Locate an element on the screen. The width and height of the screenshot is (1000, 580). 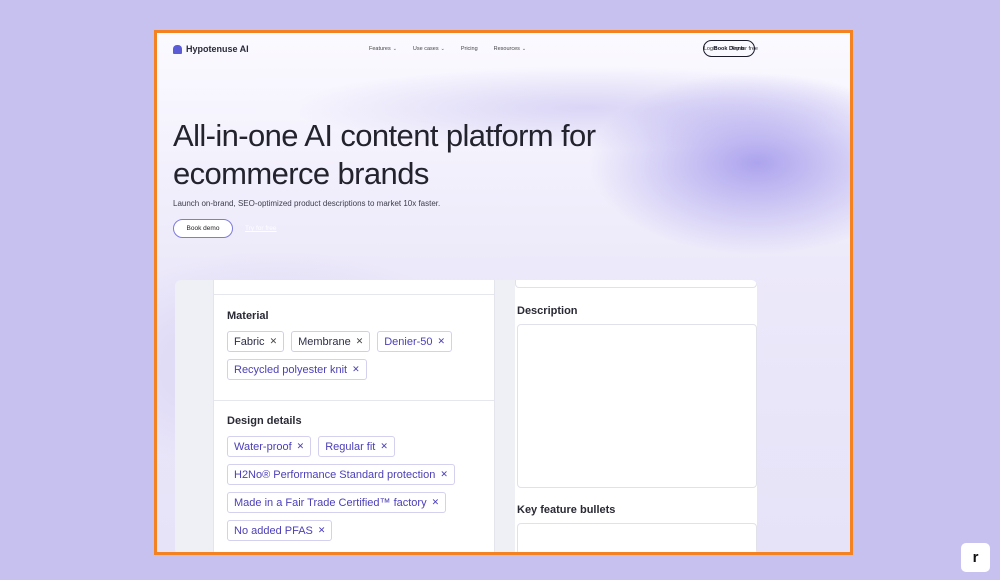
chip-membrane: Membrane ✕ is located at coordinates (331, 341).